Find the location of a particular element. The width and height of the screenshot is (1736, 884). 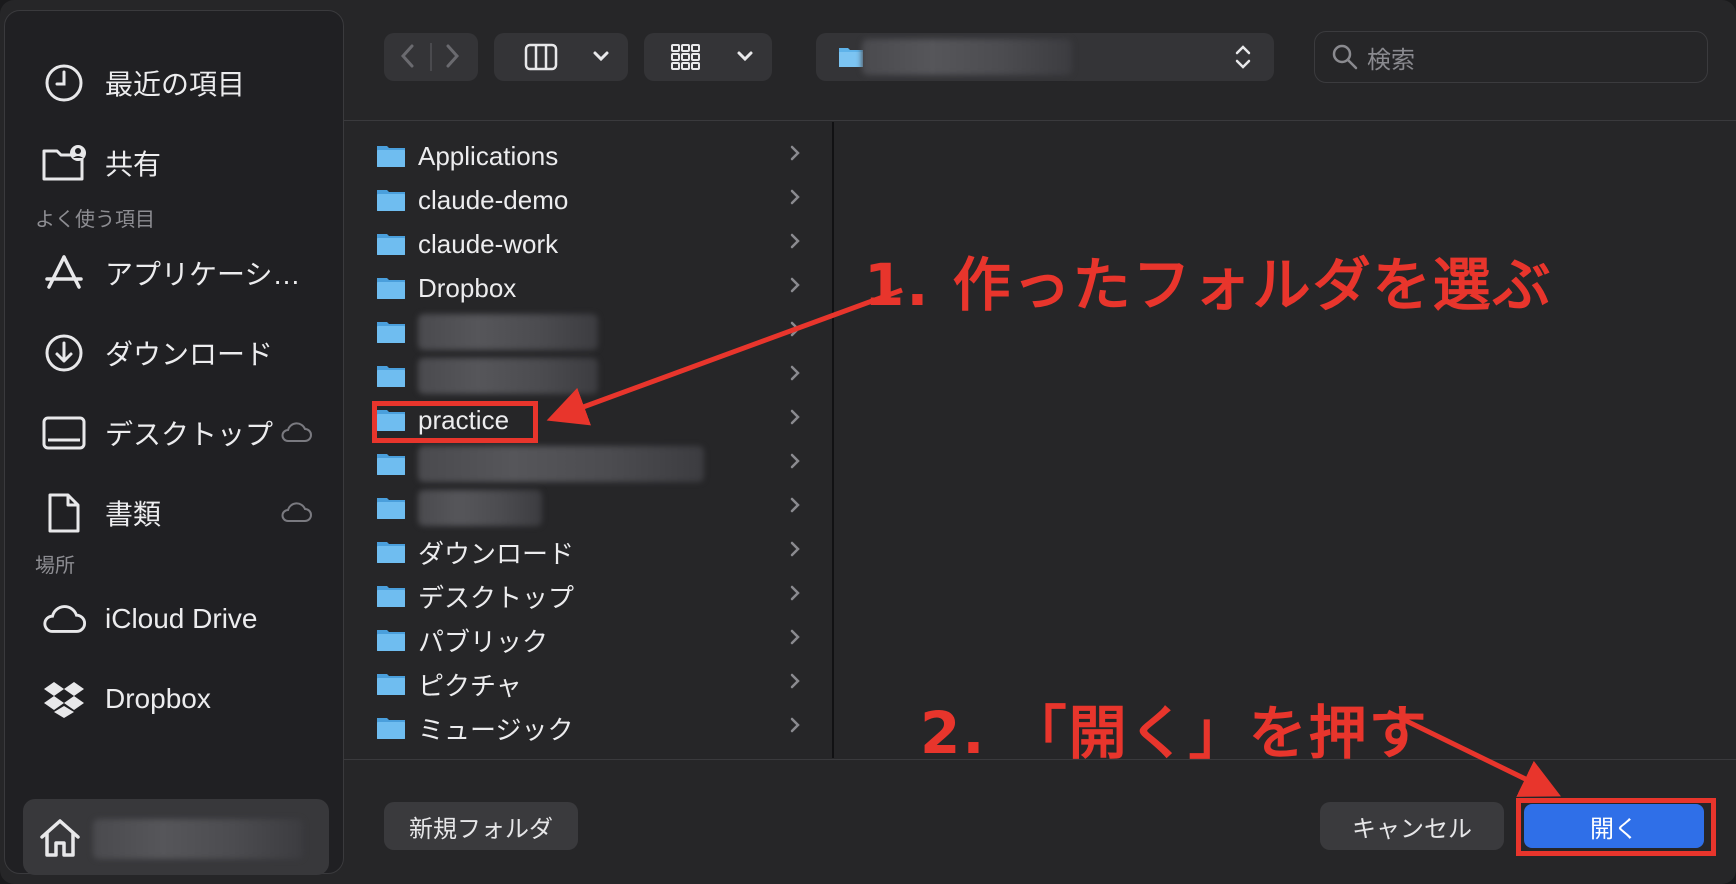

list-item-label: claude-work is located at coordinates (488, 243).